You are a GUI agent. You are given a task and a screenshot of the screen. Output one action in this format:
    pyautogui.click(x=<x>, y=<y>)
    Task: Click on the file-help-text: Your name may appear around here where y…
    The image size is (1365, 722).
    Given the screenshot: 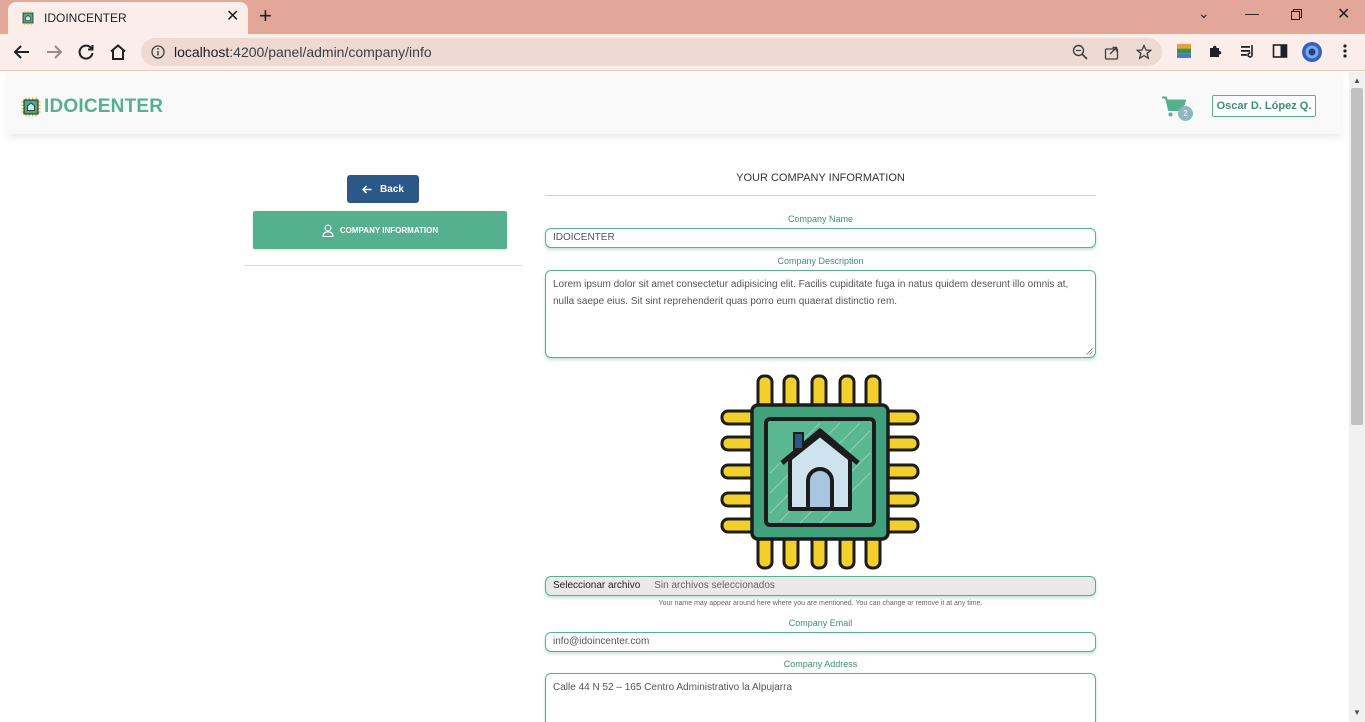 What is the action you would take?
    pyautogui.click(x=820, y=603)
    